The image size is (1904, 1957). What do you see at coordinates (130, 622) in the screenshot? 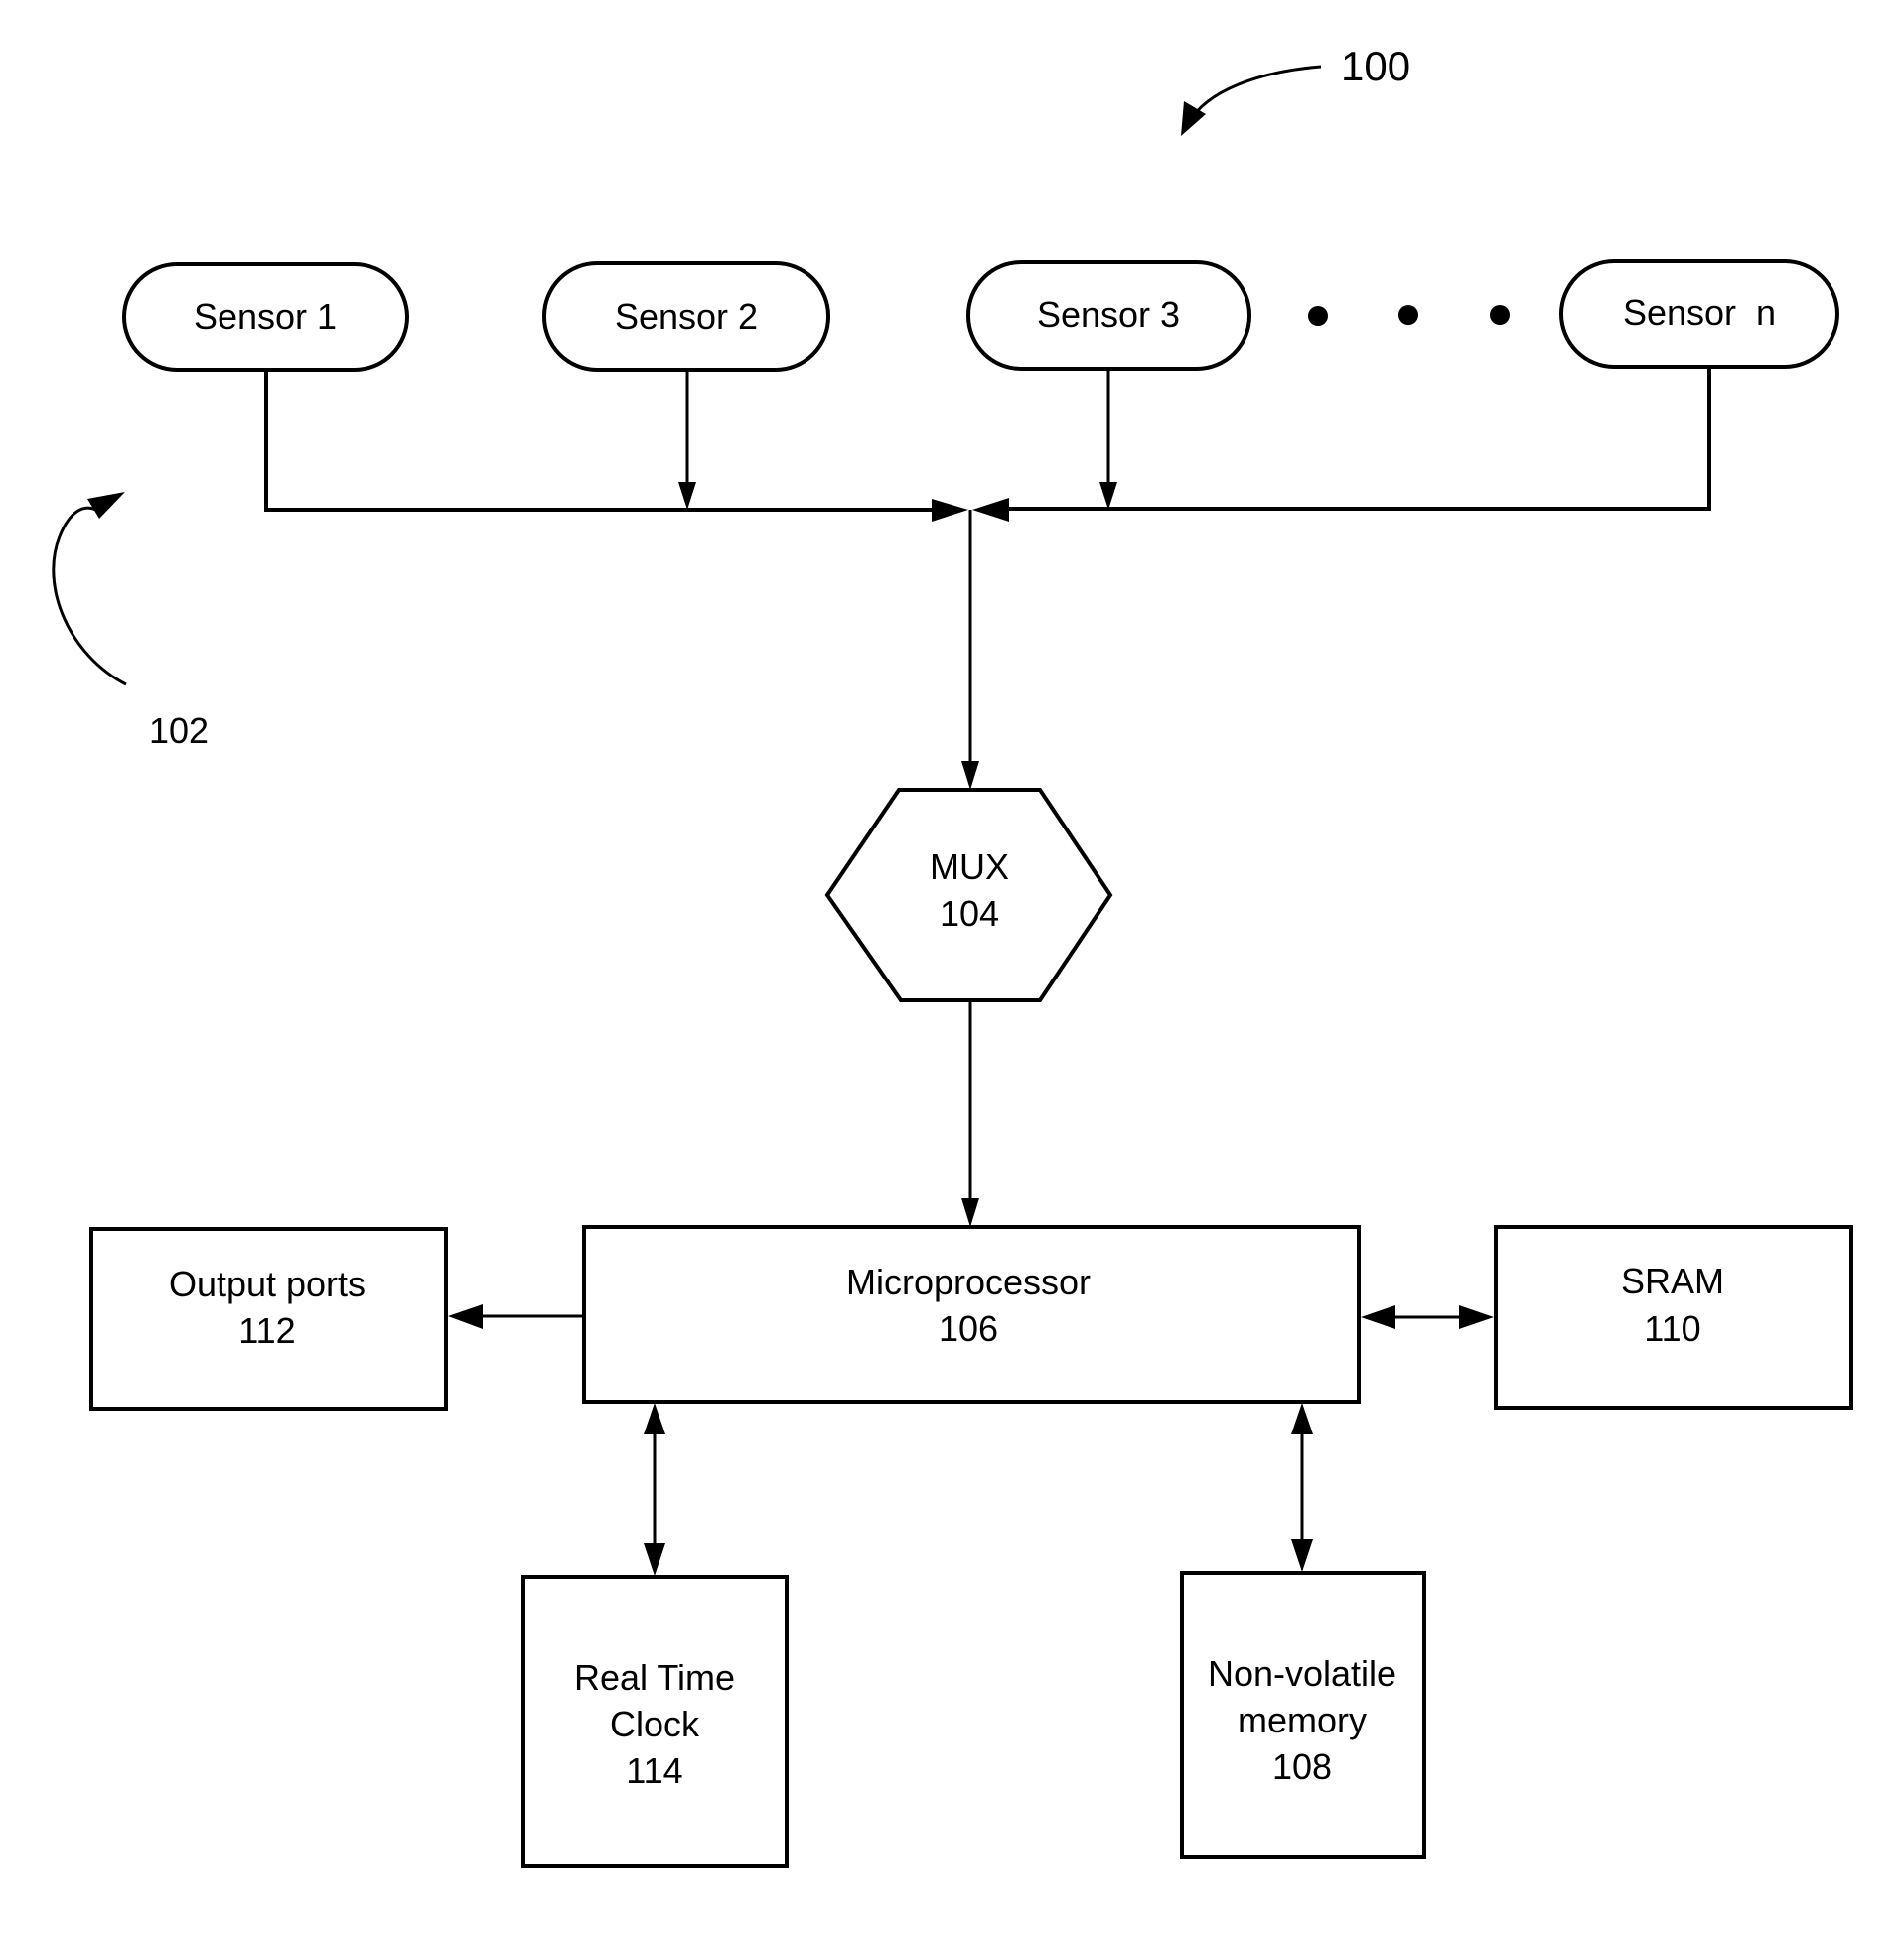
I see `reference-102: 102` at bounding box center [130, 622].